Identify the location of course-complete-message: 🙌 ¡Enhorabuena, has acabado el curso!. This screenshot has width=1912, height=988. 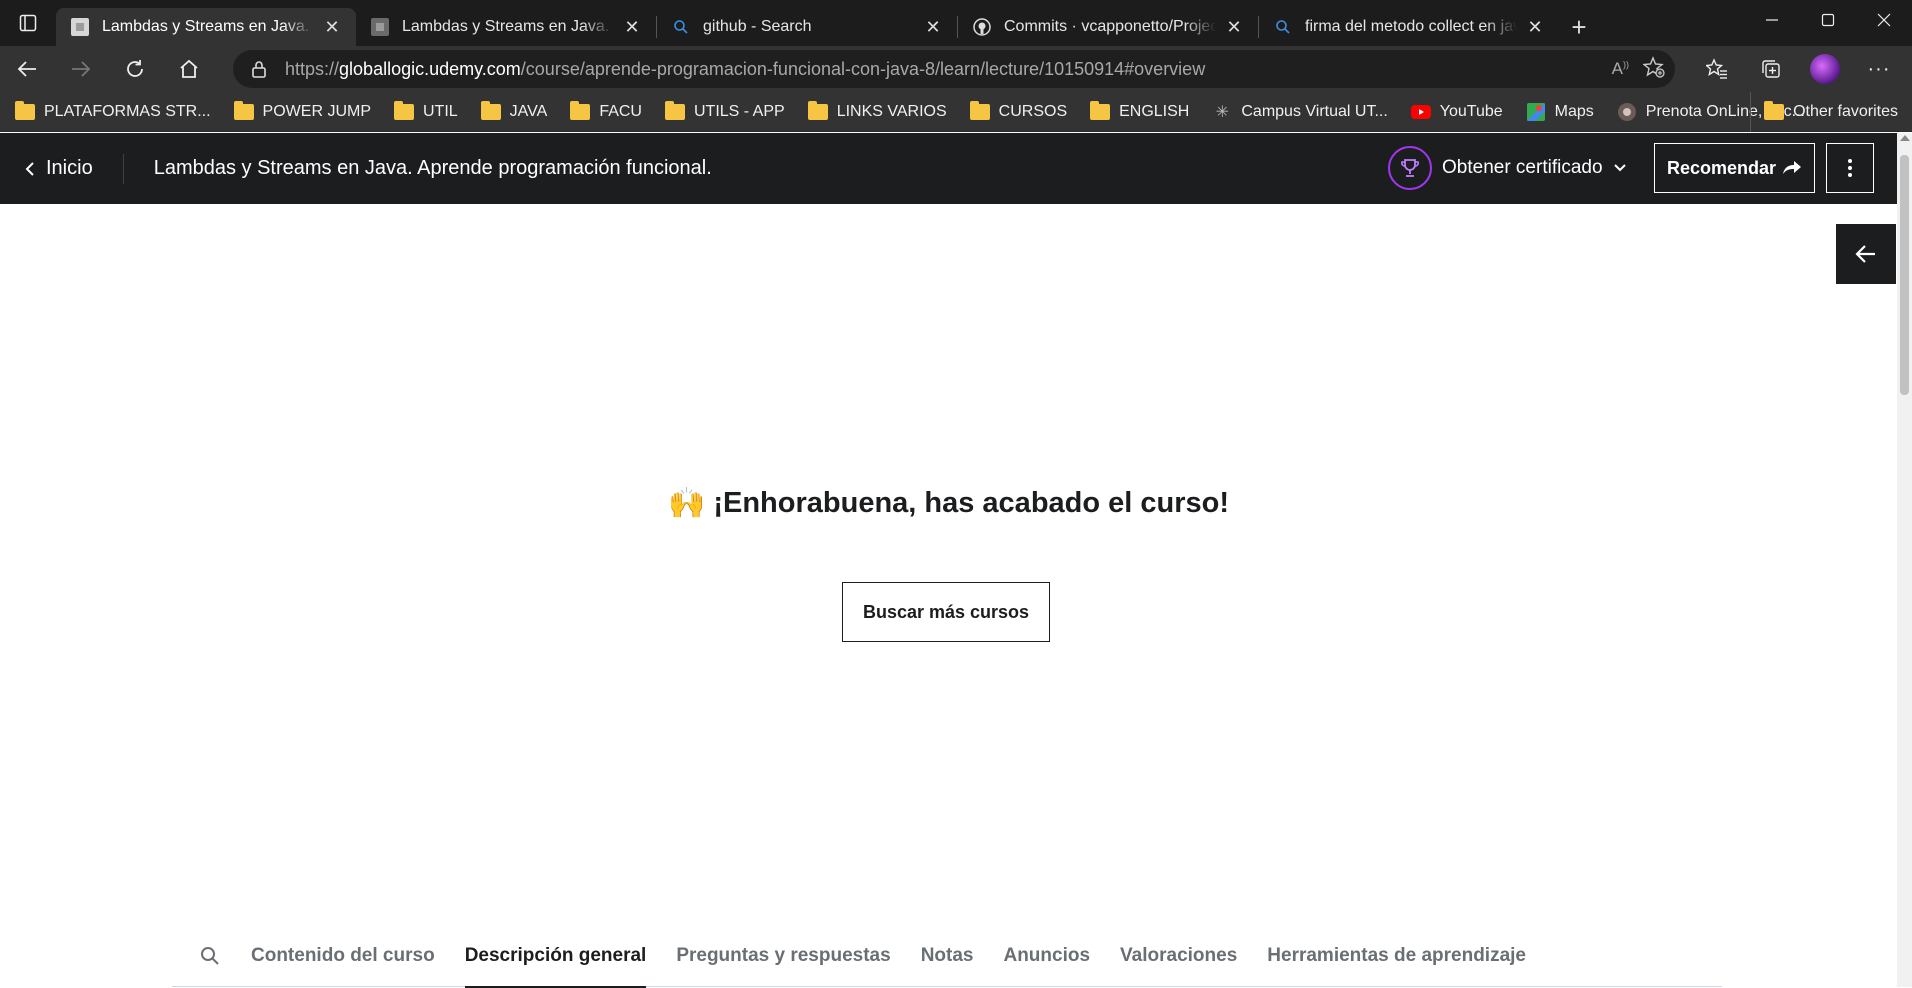
(948, 503).